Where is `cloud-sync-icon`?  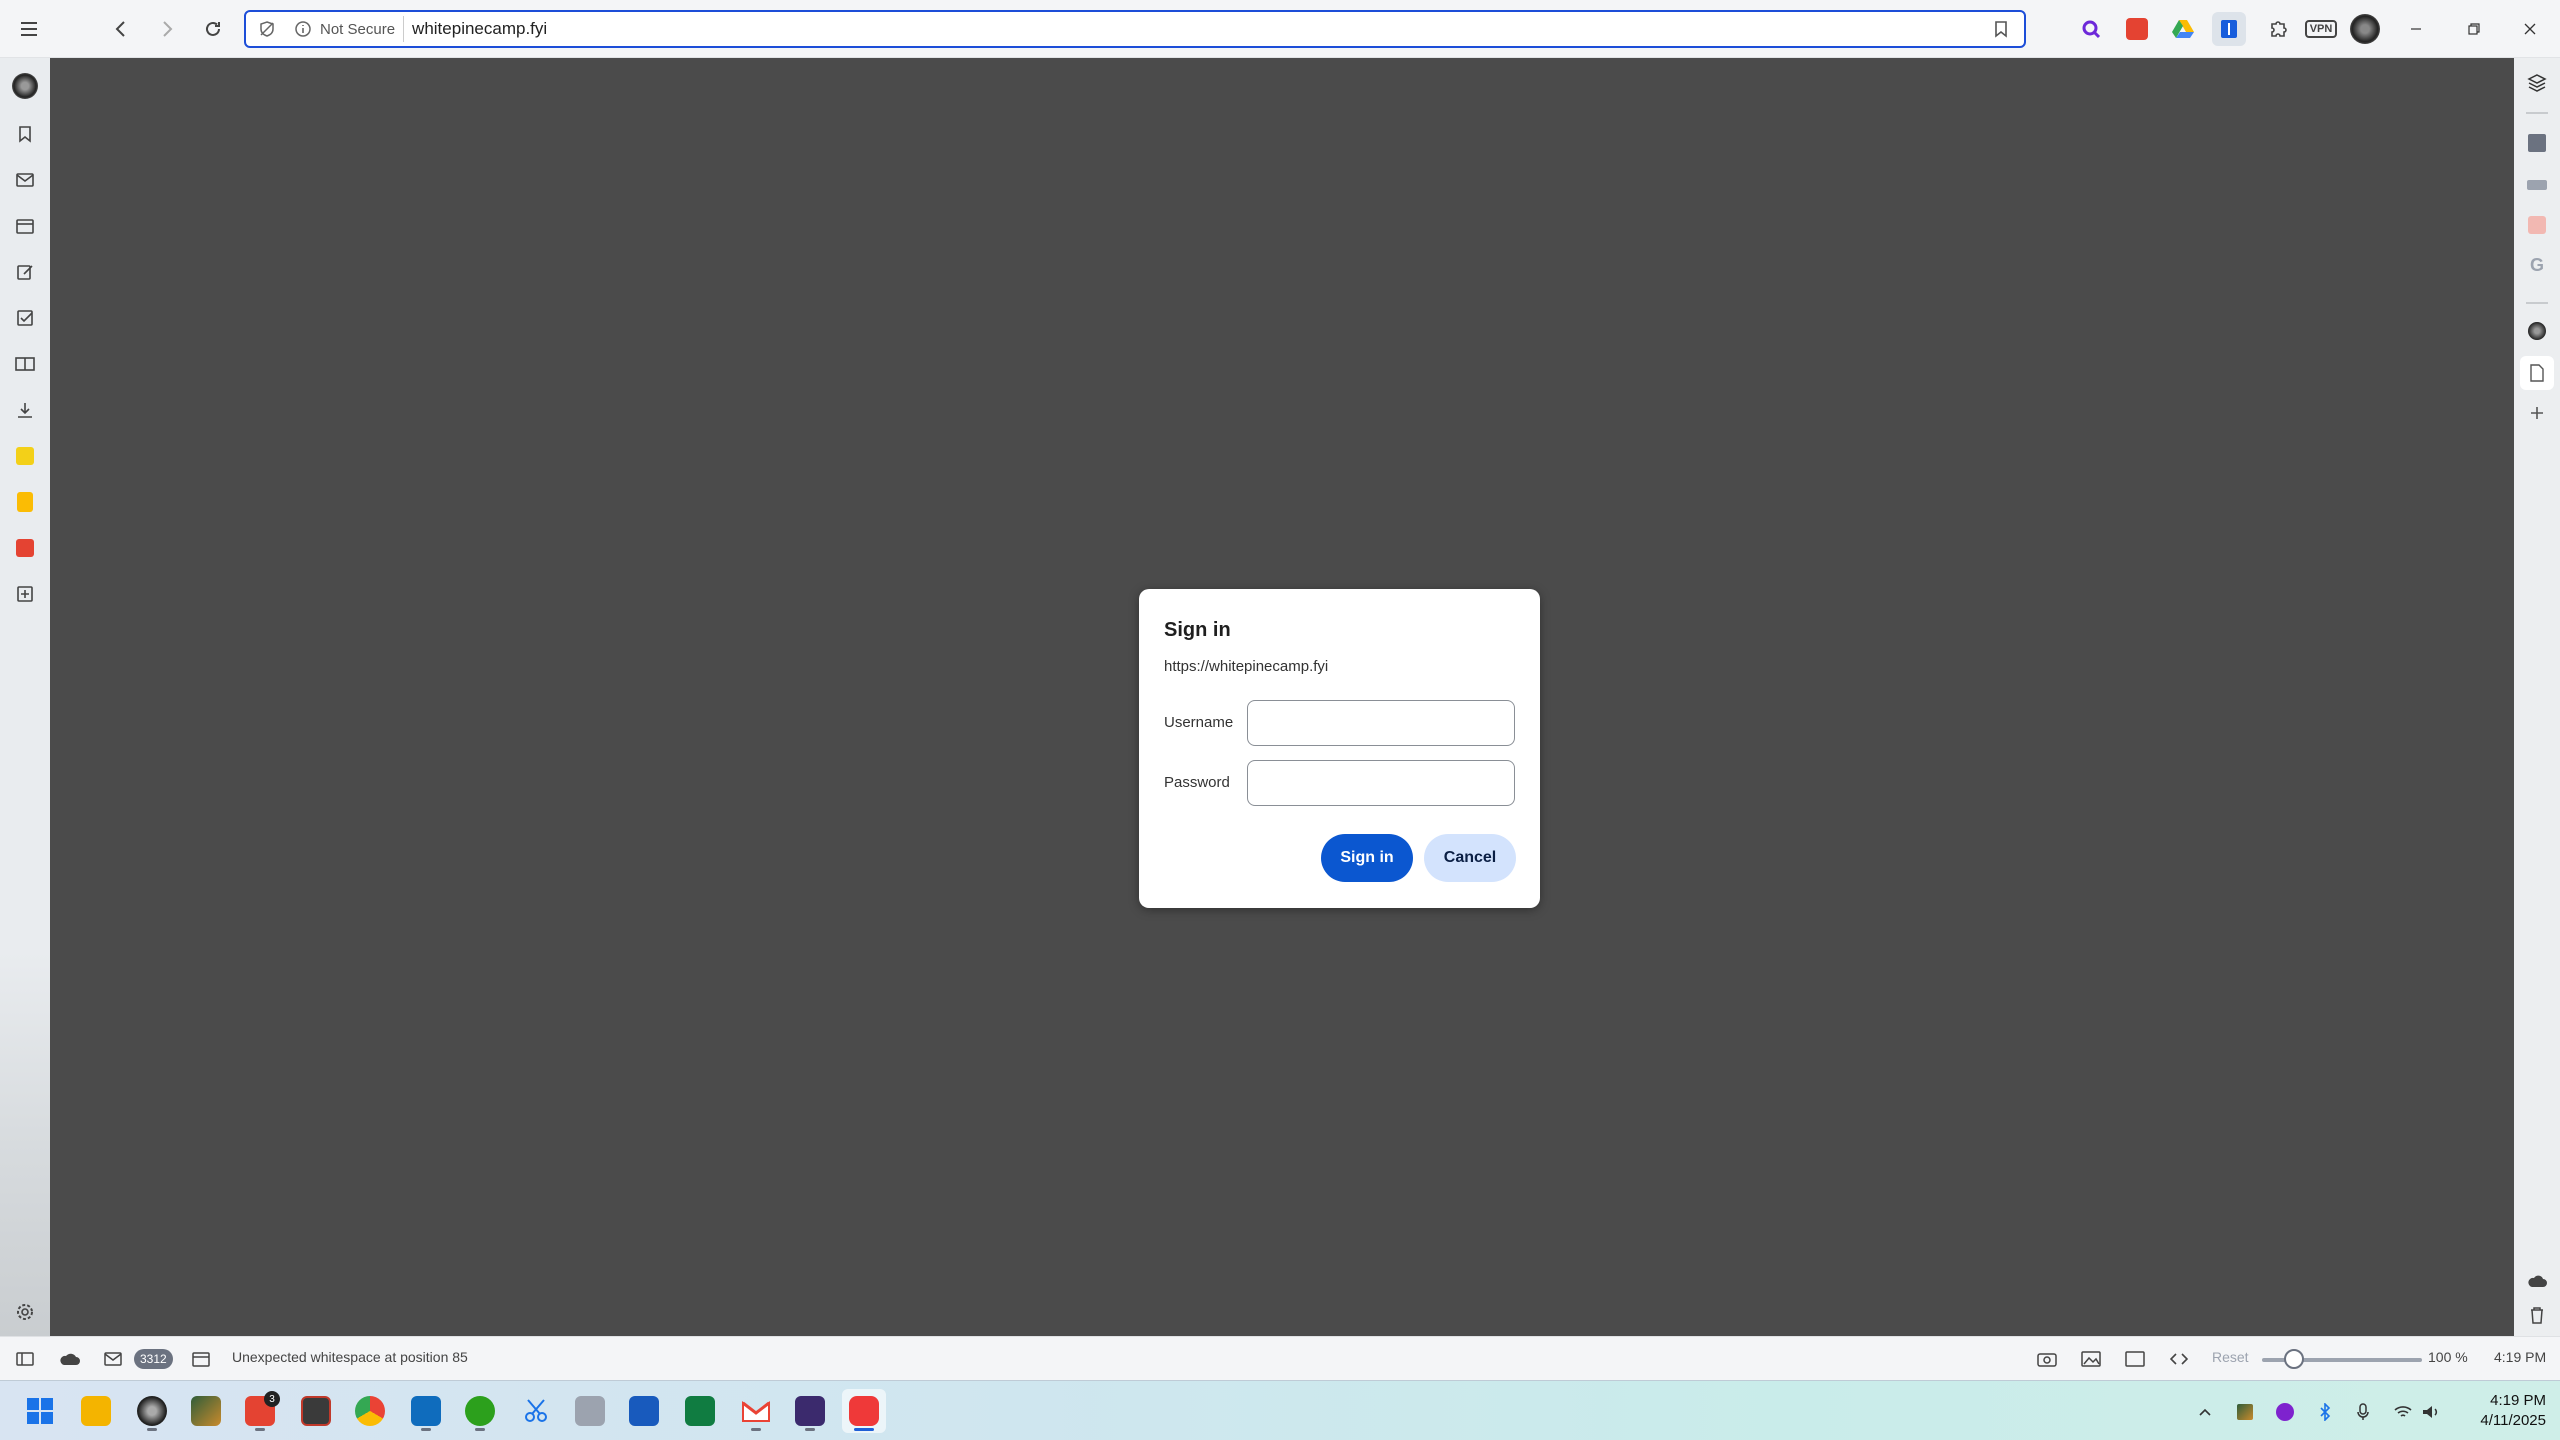
cloud-sync-icon is located at coordinates (2537, 1281).